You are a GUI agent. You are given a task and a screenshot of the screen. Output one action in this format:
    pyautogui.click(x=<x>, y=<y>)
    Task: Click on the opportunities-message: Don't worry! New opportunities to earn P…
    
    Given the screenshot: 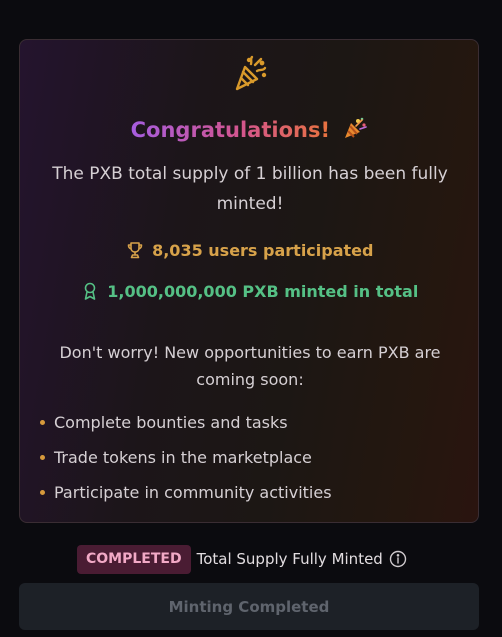 What is the action you would take?
    pyautogui.click(x=250, y=366)
    